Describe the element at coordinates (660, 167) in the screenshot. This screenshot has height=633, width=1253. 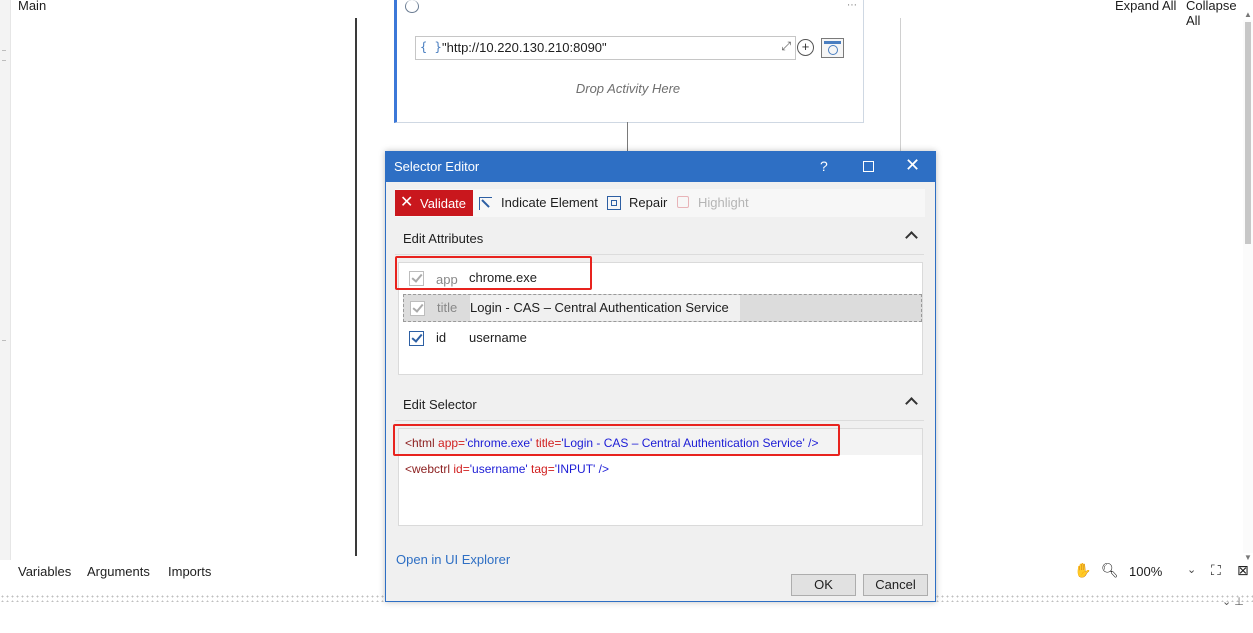
I see `dialog-titlebar: Selector Editor ? ✕` at that location.